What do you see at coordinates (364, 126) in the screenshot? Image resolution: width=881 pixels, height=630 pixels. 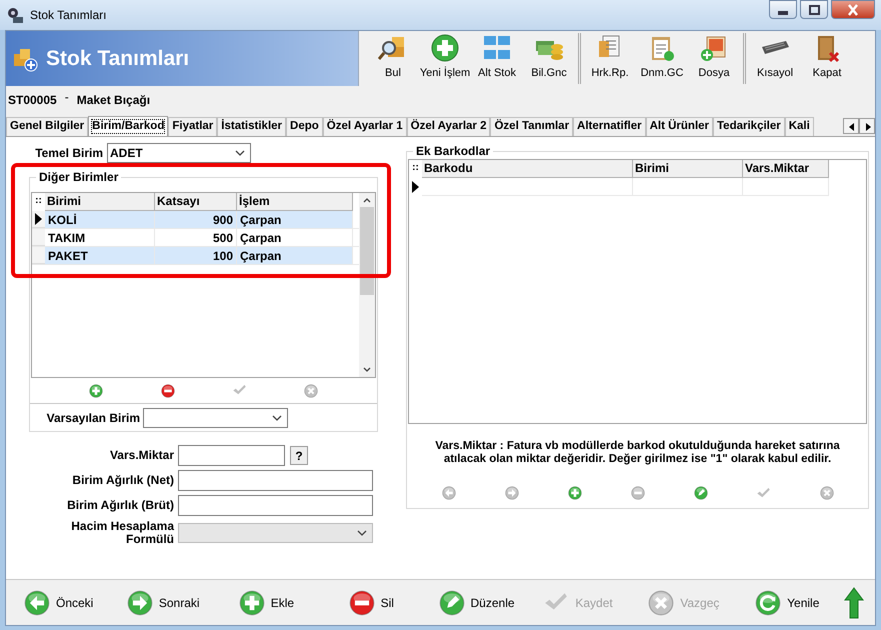 I see `tab: Özel Ayarlar 1` at bounding box center [364, 126].